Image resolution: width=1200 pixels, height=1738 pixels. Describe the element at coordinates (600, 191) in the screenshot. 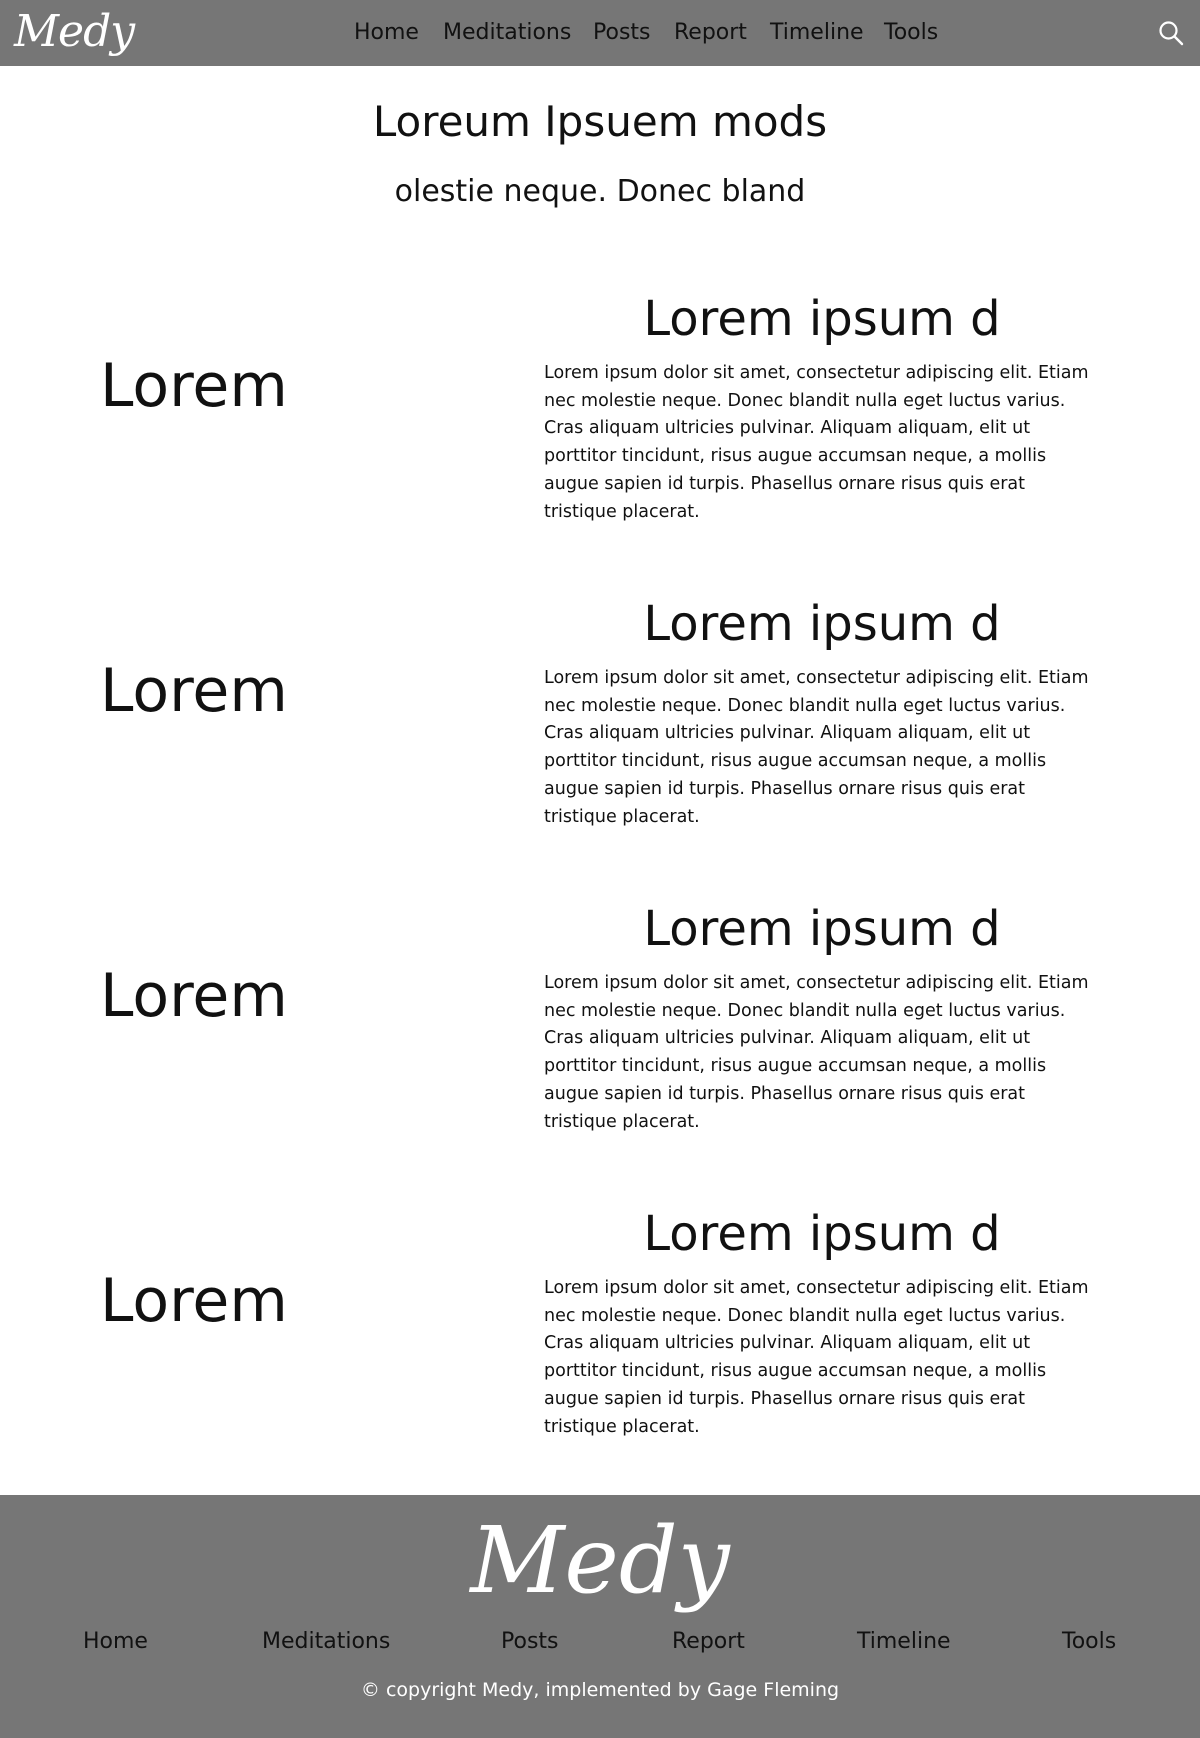

I see `page-subtitle: olestie neque. Donec bland` at that location.